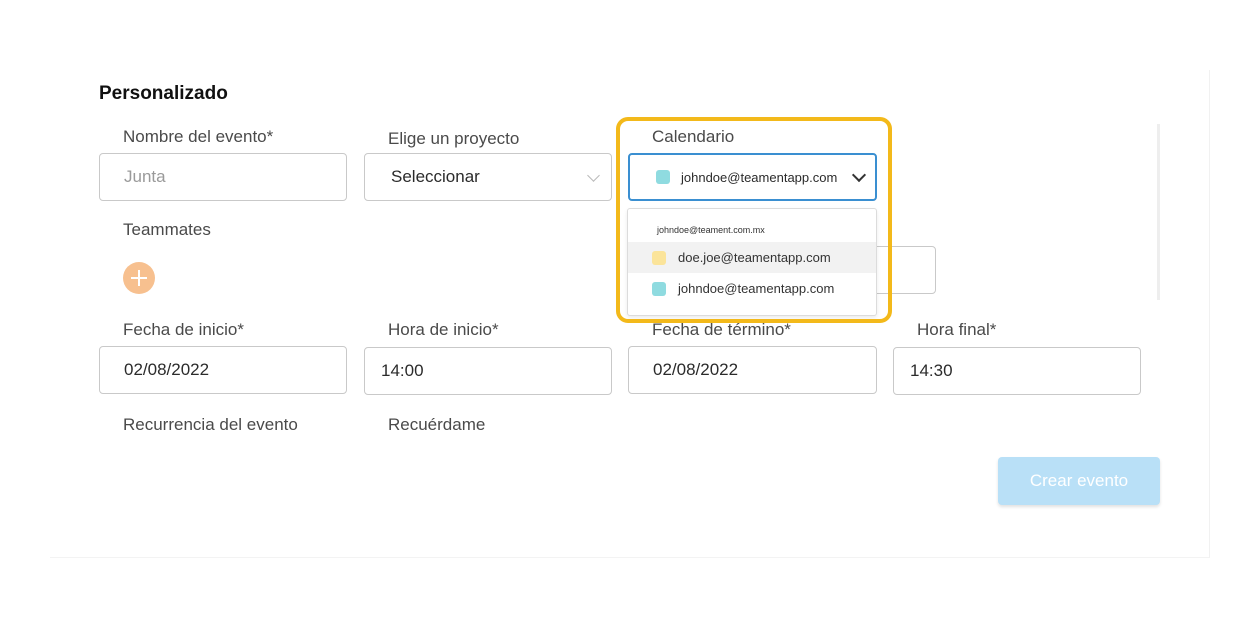 The height and width of the screenshot is (630, 1260). Describe the element at coordinates (1158, 212) in the screenshot. I see `form-scrollbar` at that location.